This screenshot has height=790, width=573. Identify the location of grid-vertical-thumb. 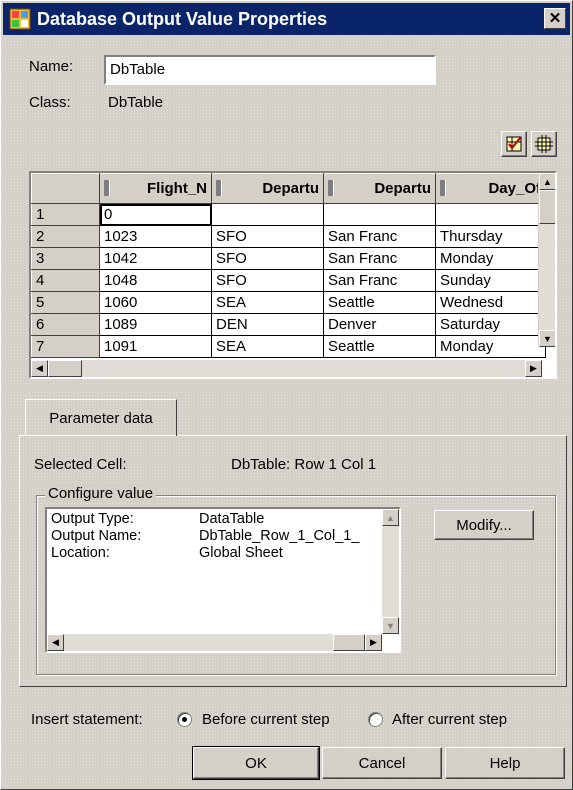
(547, 207).